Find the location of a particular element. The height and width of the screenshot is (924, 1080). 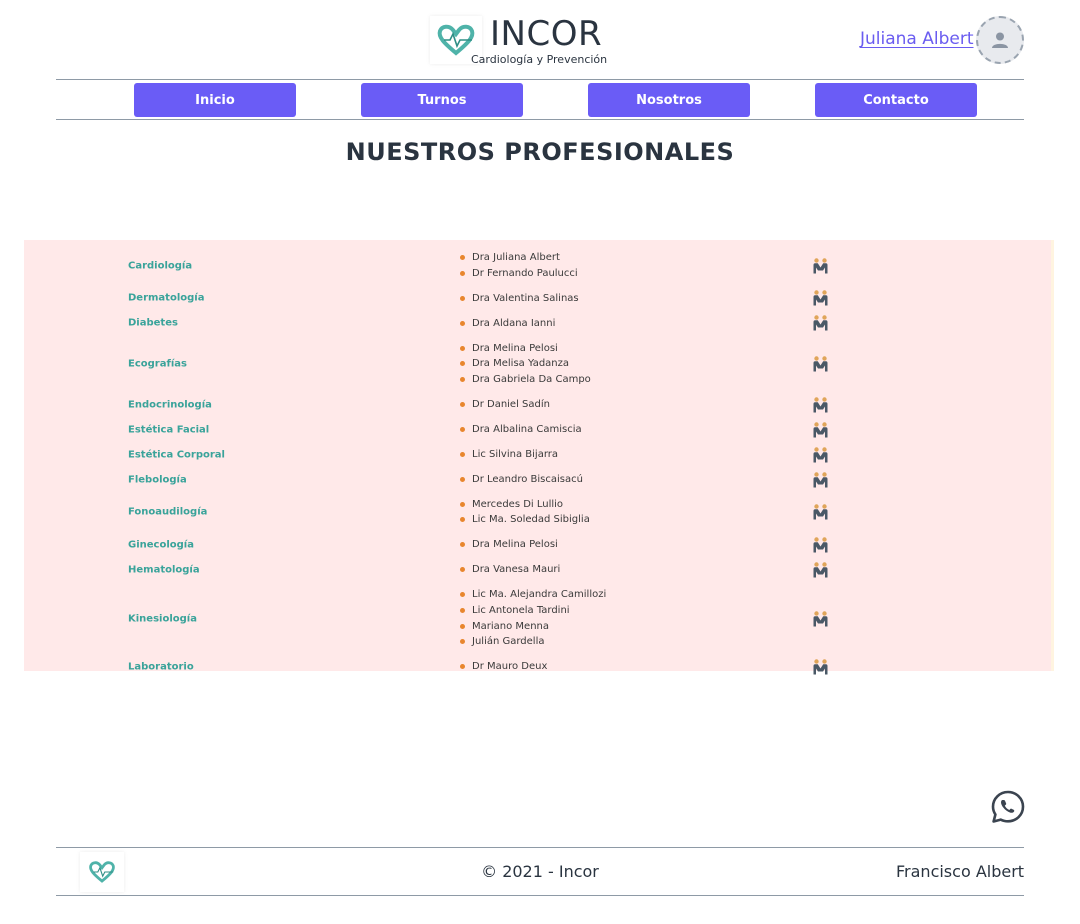

brand-title: INCOR is located at coordinates (546, 34).